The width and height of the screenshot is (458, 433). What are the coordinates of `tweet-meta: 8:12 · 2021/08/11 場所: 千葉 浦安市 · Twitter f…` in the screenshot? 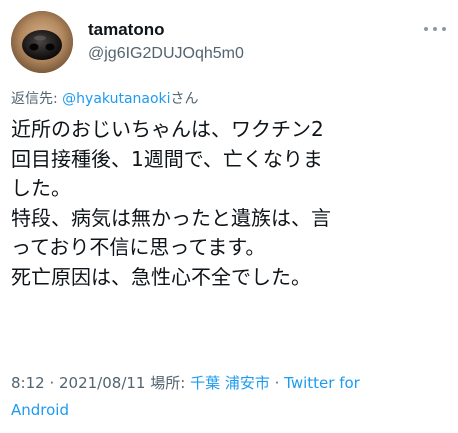 It's located at (231, 397).